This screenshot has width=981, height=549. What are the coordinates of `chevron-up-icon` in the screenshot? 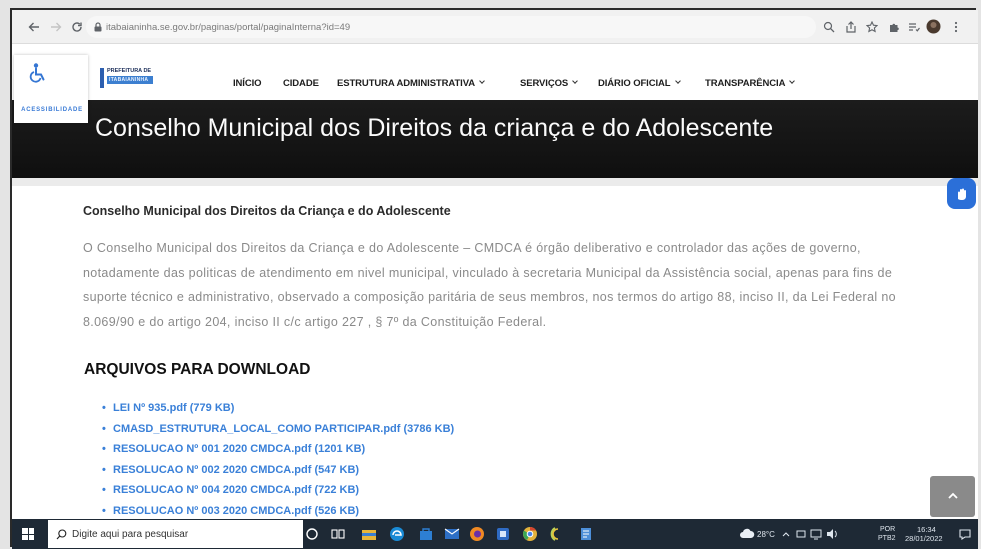 It's located at (953, 495).